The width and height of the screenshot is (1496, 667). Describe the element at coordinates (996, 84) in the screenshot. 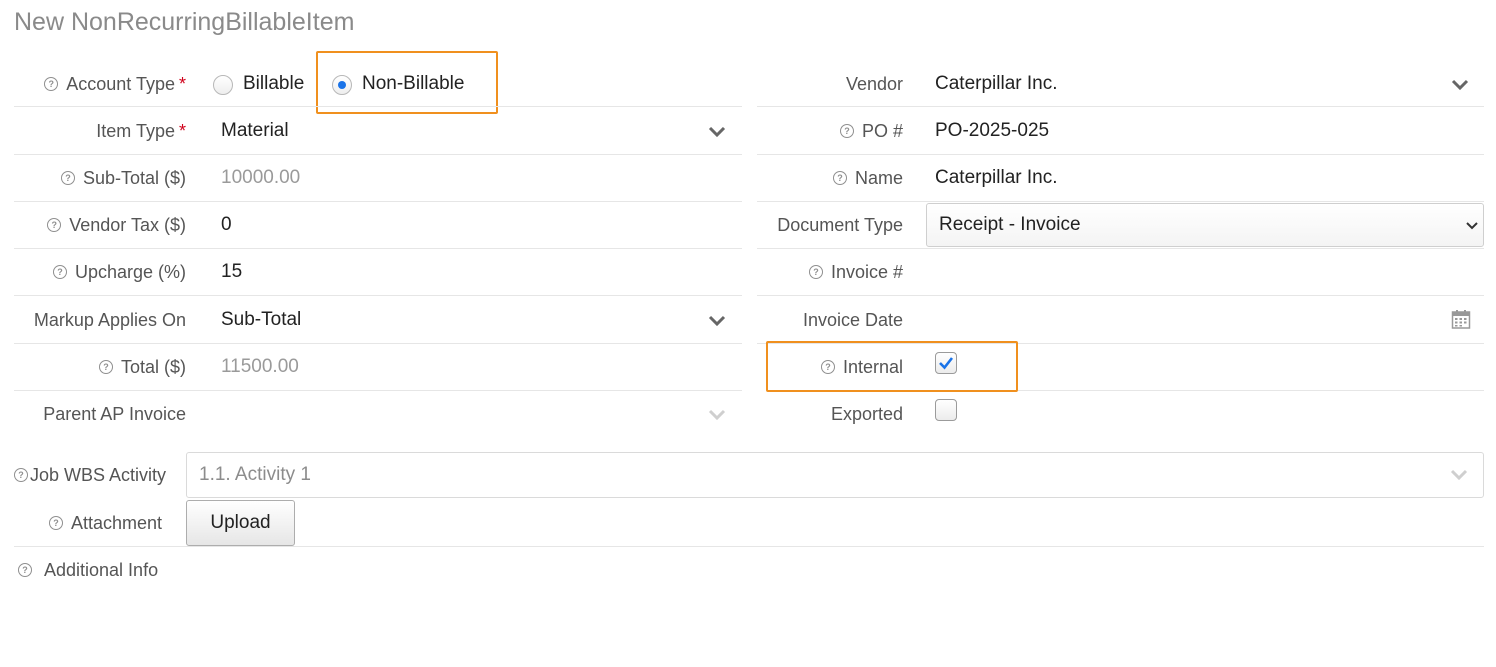

I see `vendor-select: Caterpillar Inc.` at that location.